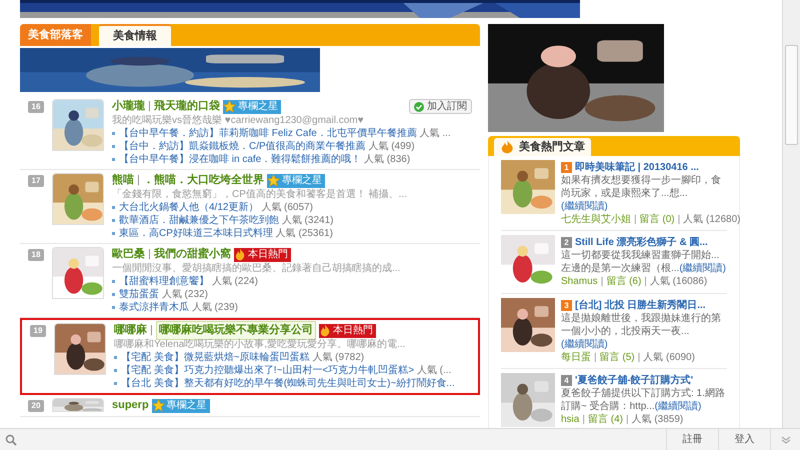 The height and width of the screenshot is (450, 800). Describe the element at coordinates (238, 120) in the screenshot. I see `blog-description: 我的吃喝玩樂vs晉悠哉樂 ♥carriewang1230@gmail.com♥` at that location.